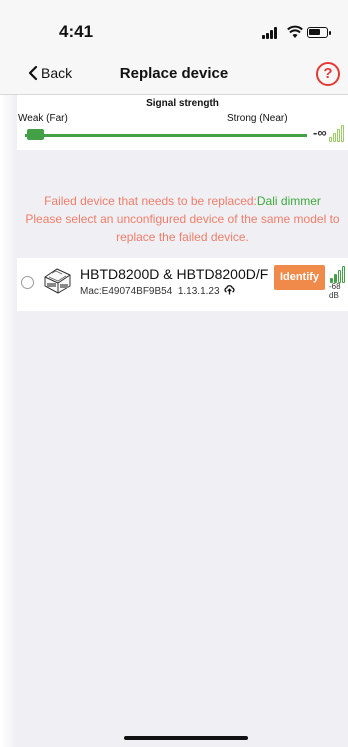 The width and height of the screenshot is (348, 747). What do you see at coordinates (43, 118) in the screenshot?
I see `weak-label: Weak (Far)` at bounding box center [43, 118].